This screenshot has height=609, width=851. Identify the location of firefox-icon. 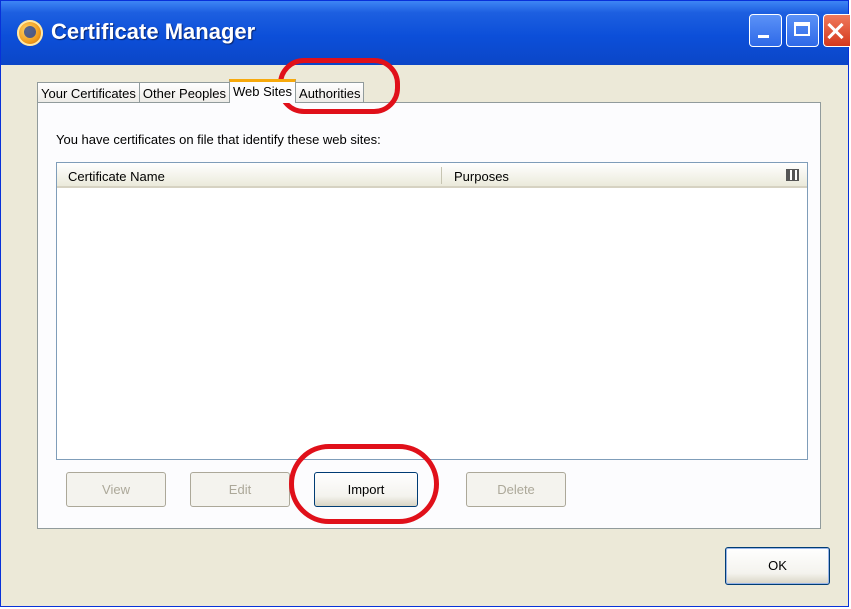
(30, 33).